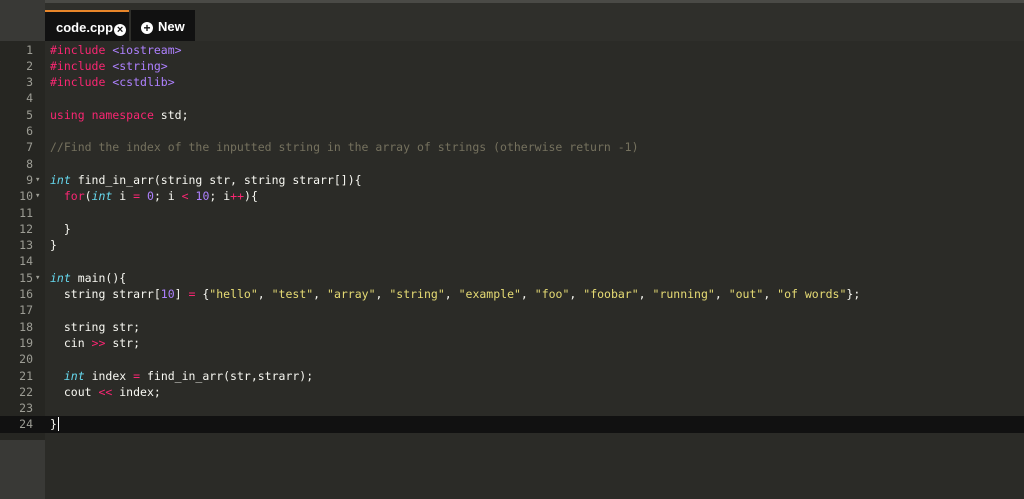 Image resolution: width=1024 pixels, height=499 pixels. I want to click on code-line: 17, so click(512, 310).